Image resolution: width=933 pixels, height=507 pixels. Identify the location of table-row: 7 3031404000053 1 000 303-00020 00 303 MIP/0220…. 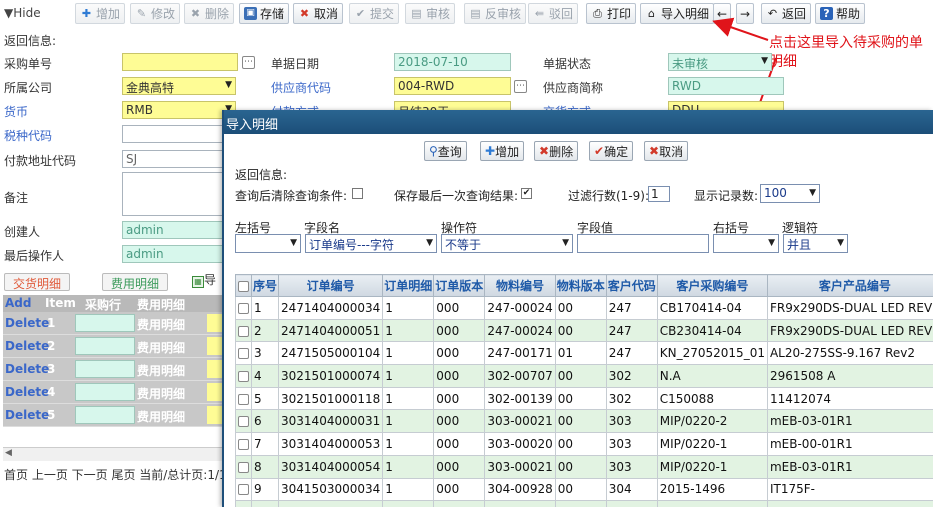
(584, 444).